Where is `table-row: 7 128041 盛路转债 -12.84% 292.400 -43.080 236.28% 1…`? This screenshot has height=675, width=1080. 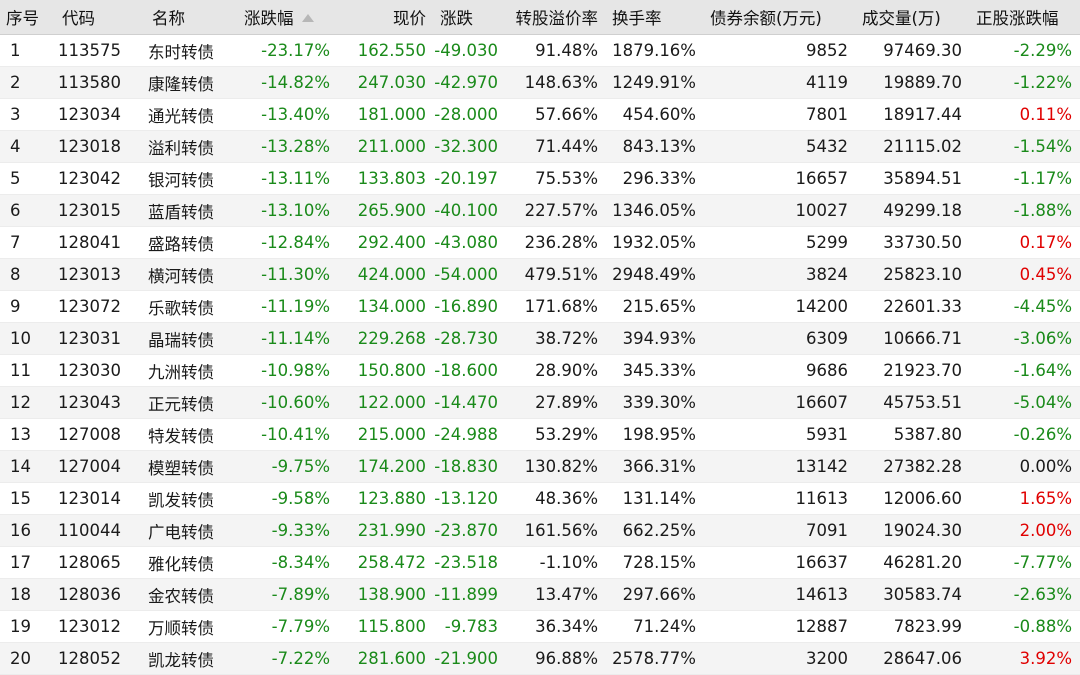
table-row: 7 128041 盛路转债 -12.84% 292.400 -43.080 236.28% 1… is located at coordinates (540, 242).